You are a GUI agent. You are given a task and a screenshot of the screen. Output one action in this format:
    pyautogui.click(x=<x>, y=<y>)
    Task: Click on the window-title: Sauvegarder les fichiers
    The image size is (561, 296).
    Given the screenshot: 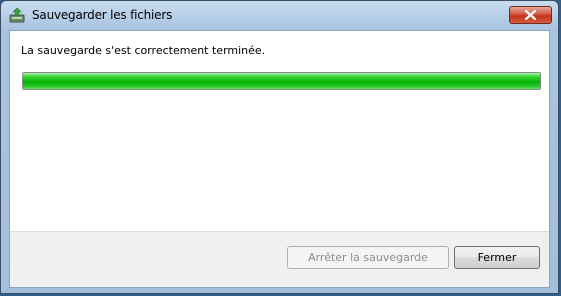 What is the action you would take?
    pyautogui.click(x=102, y=15)
    